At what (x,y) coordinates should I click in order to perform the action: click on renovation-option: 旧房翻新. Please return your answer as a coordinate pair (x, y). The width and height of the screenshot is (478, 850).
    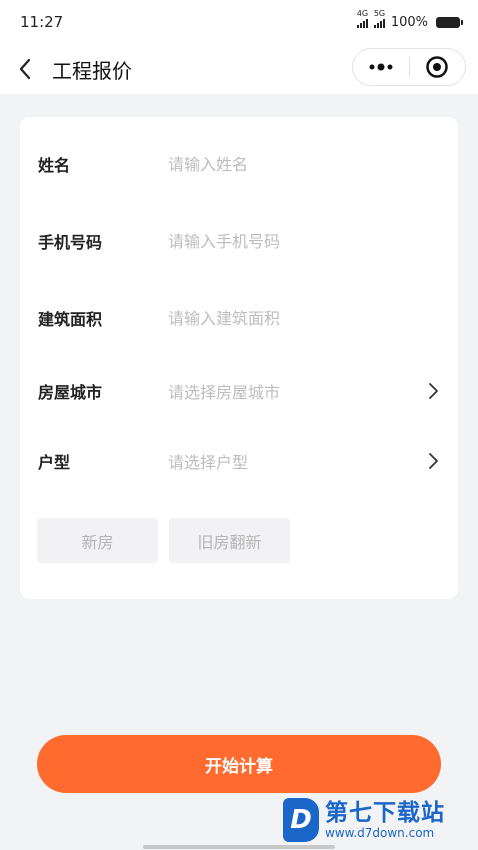
    Looking at the image, I should click on (229, 540).